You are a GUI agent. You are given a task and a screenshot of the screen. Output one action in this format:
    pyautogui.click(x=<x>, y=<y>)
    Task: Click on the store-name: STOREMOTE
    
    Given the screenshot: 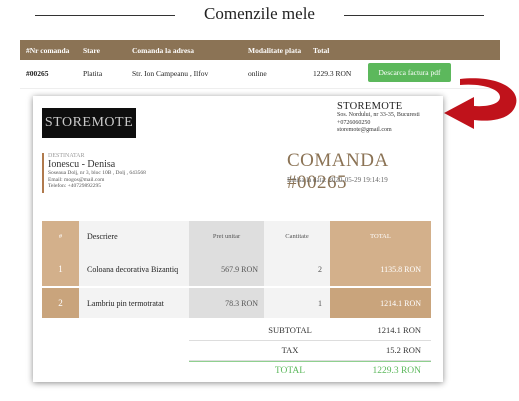 What is the action you would take?
    pyautogui.click(x=370, y=106)
    